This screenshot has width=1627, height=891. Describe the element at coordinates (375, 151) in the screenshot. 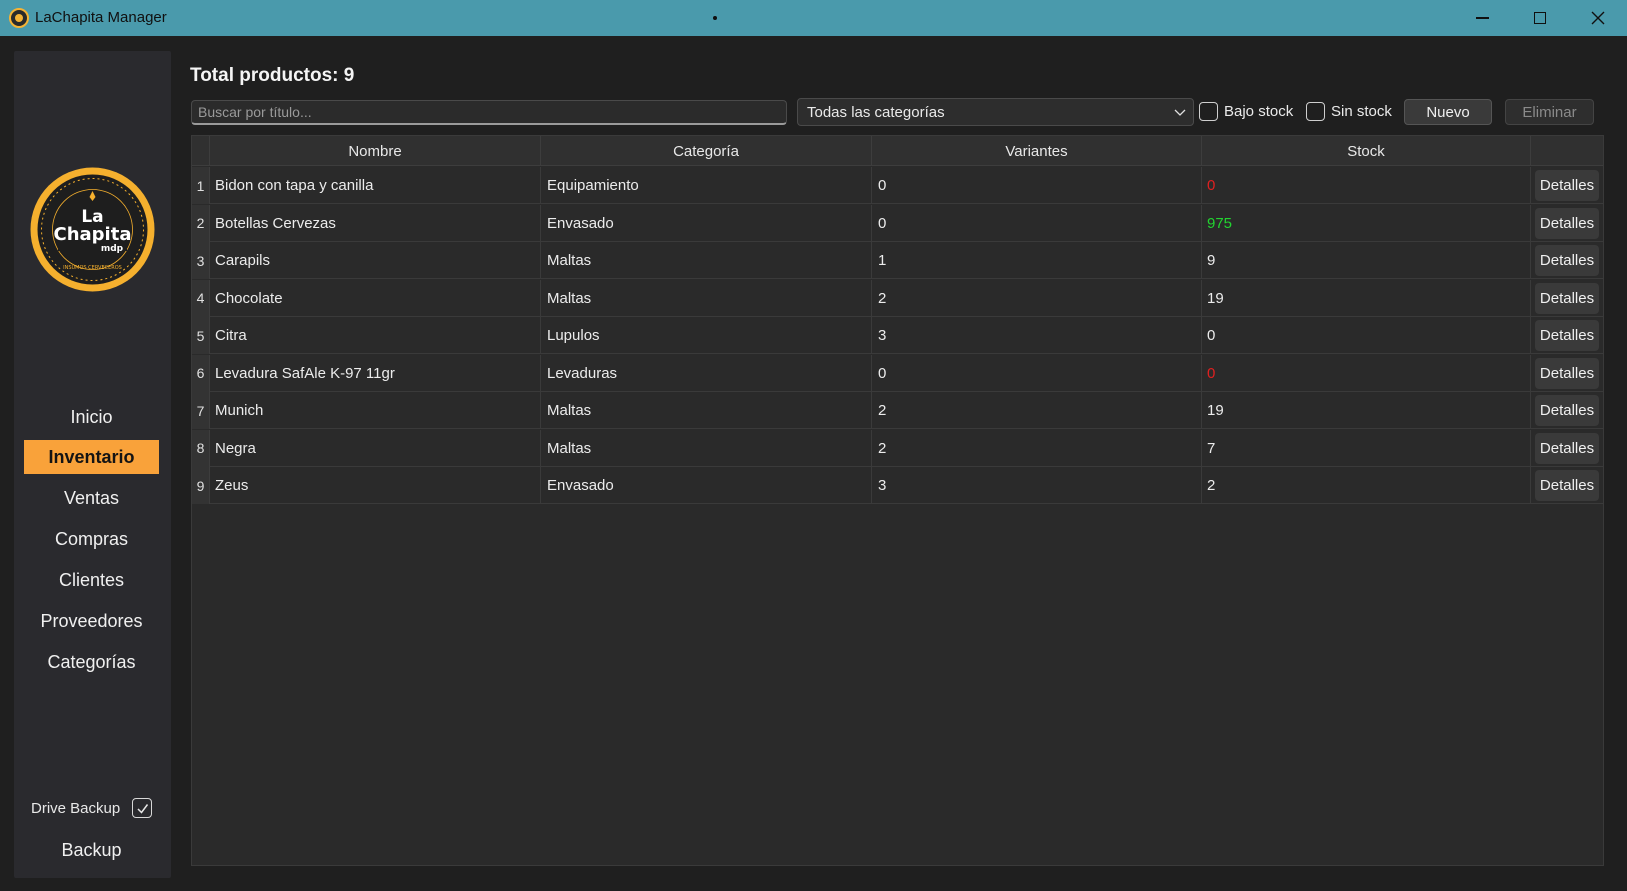

I see `column-header-nombre: Nombre` at that location.